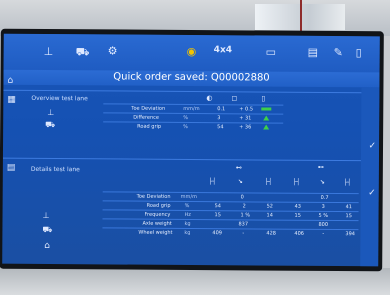  What do you see at coordinates (359, 52) in the screenshot?
I see `trash-icon: ▯` at bounding box center [359, 52].